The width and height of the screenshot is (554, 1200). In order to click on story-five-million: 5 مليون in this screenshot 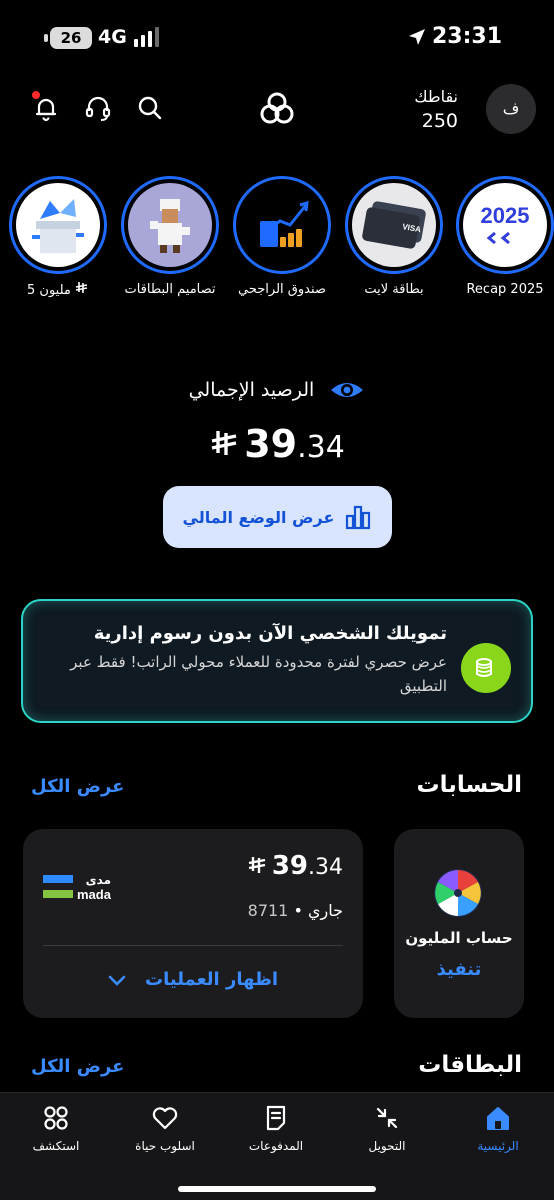, I will do `click(58, 237)`.